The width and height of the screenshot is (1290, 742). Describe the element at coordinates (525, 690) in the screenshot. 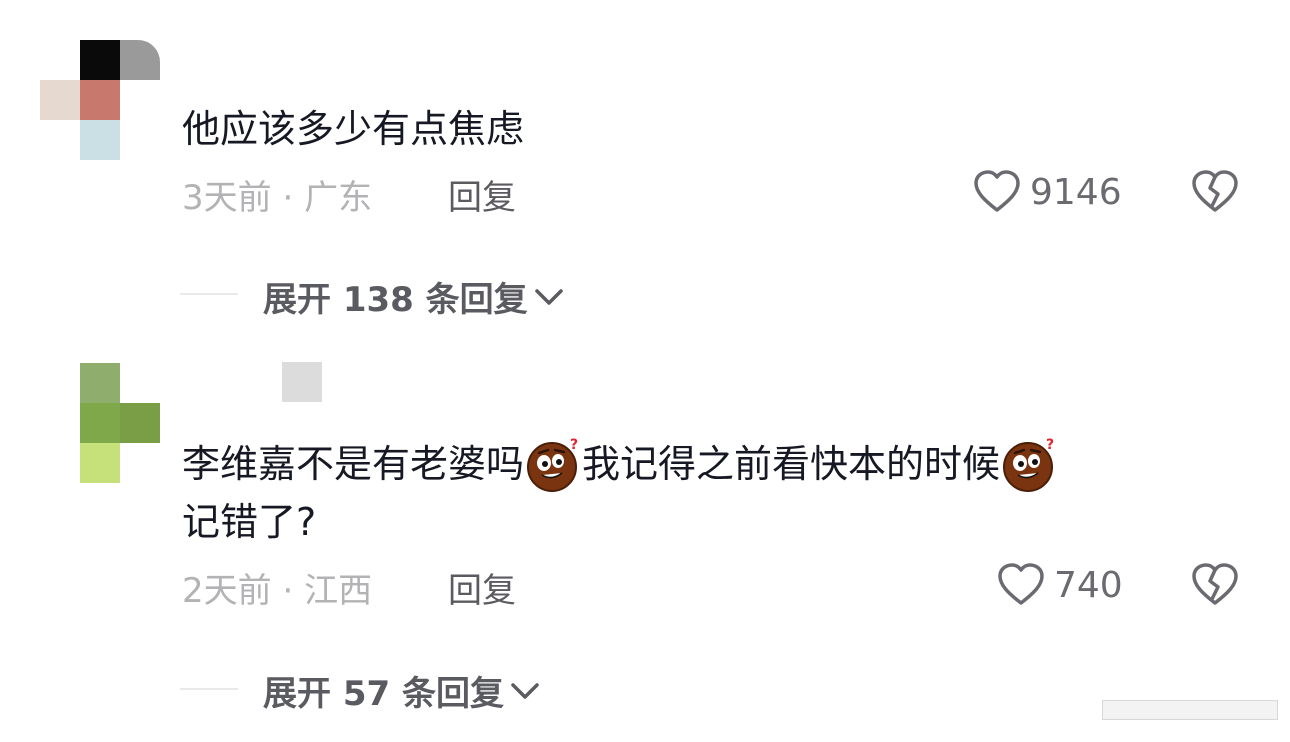

I see `chevron-down-icon` at that location.